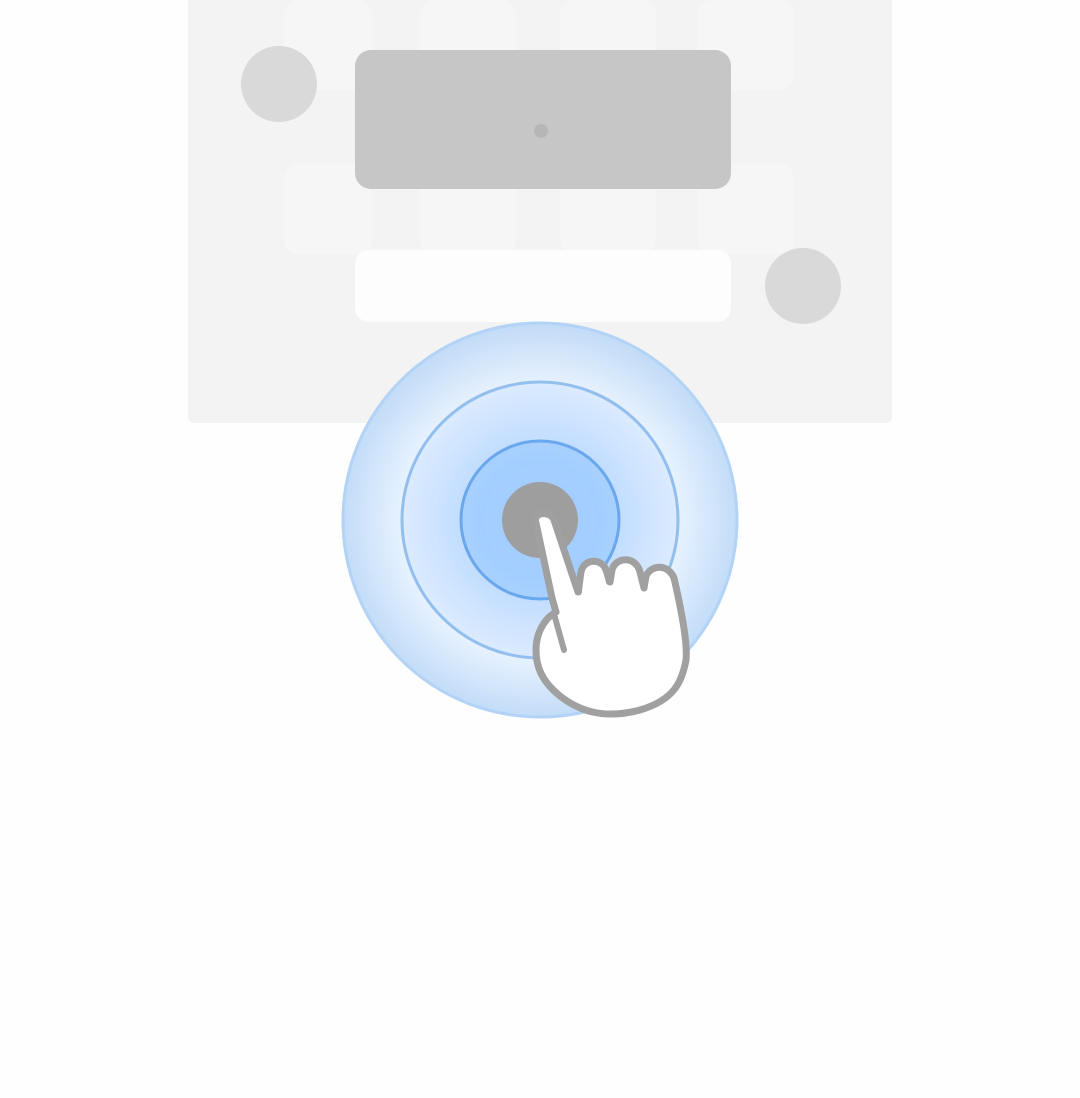 This screenshot has height=1098, width=1080. Describe the element at coordinates (543, 286) in the screenshot. I see `input-placeholder` at that location.